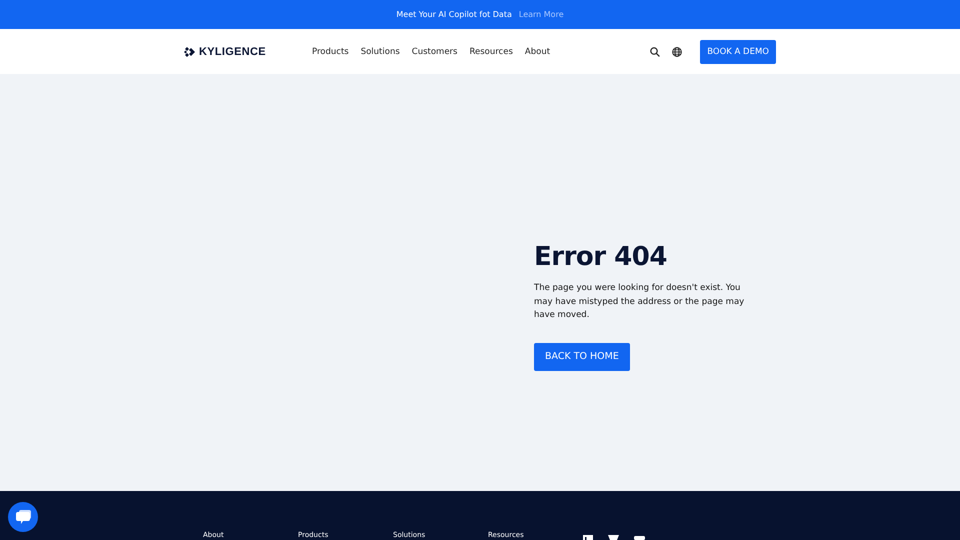  What do you see at coordinates (537, 51) in the screenshot?
I see `nav-link: About` at bounding box center [537, 51].